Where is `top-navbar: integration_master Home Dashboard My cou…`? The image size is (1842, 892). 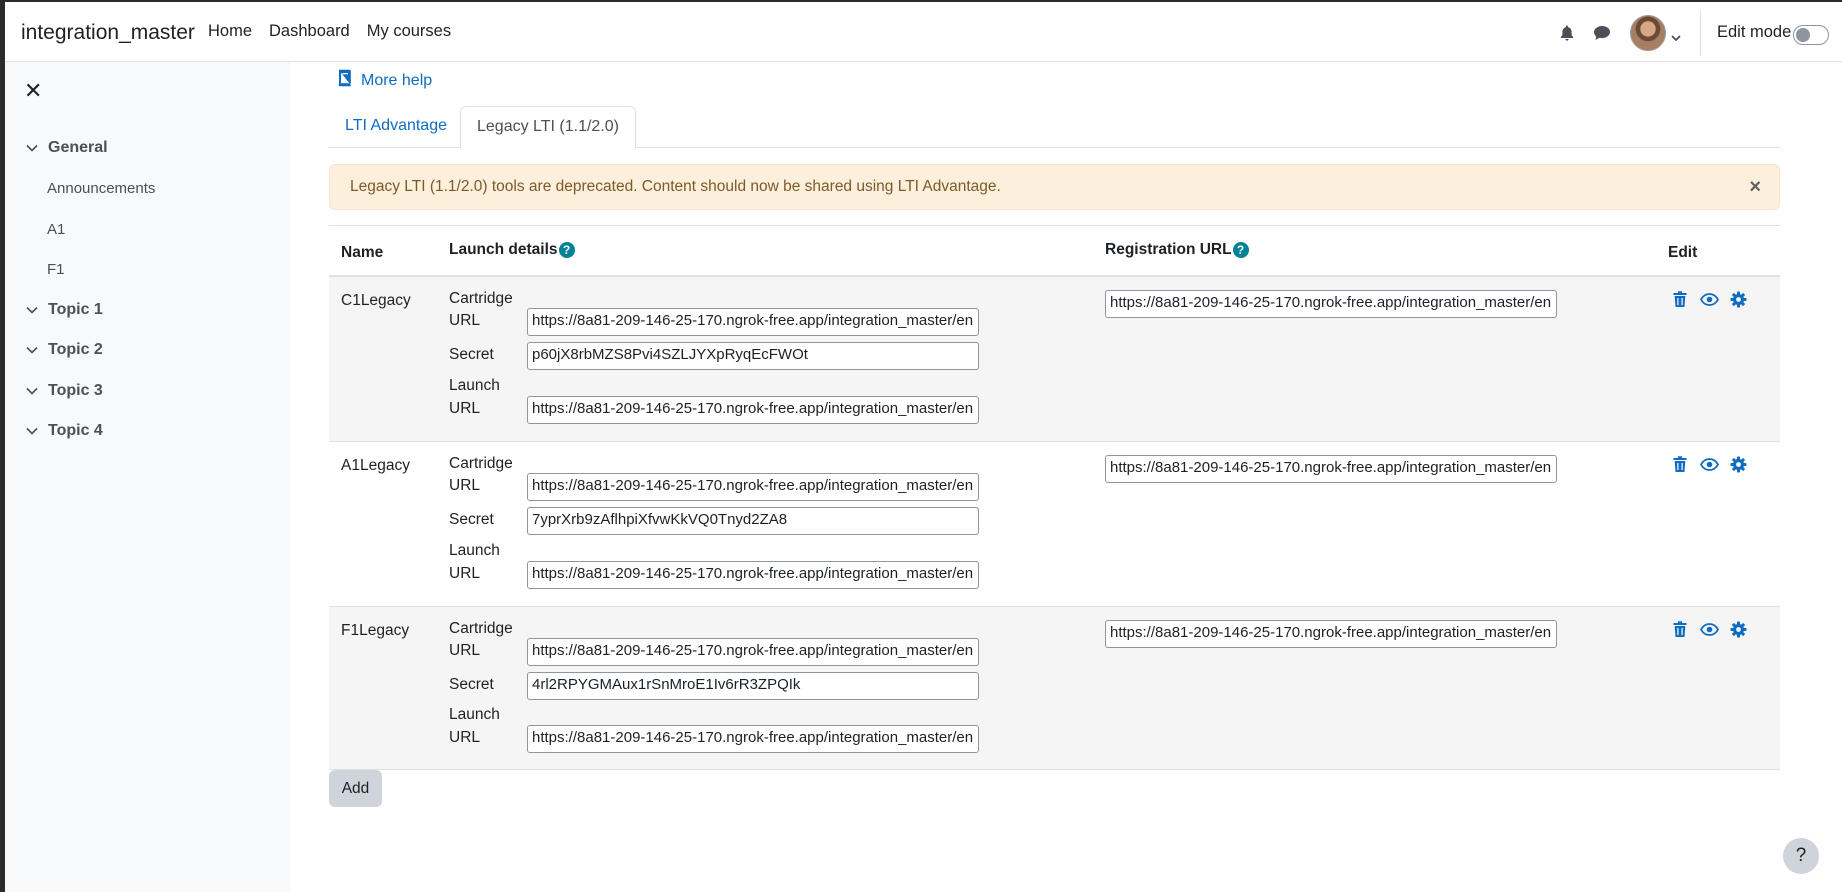 top-navbar: integration_master Home Dashboard My cou… is located at coordinates (923, 32).